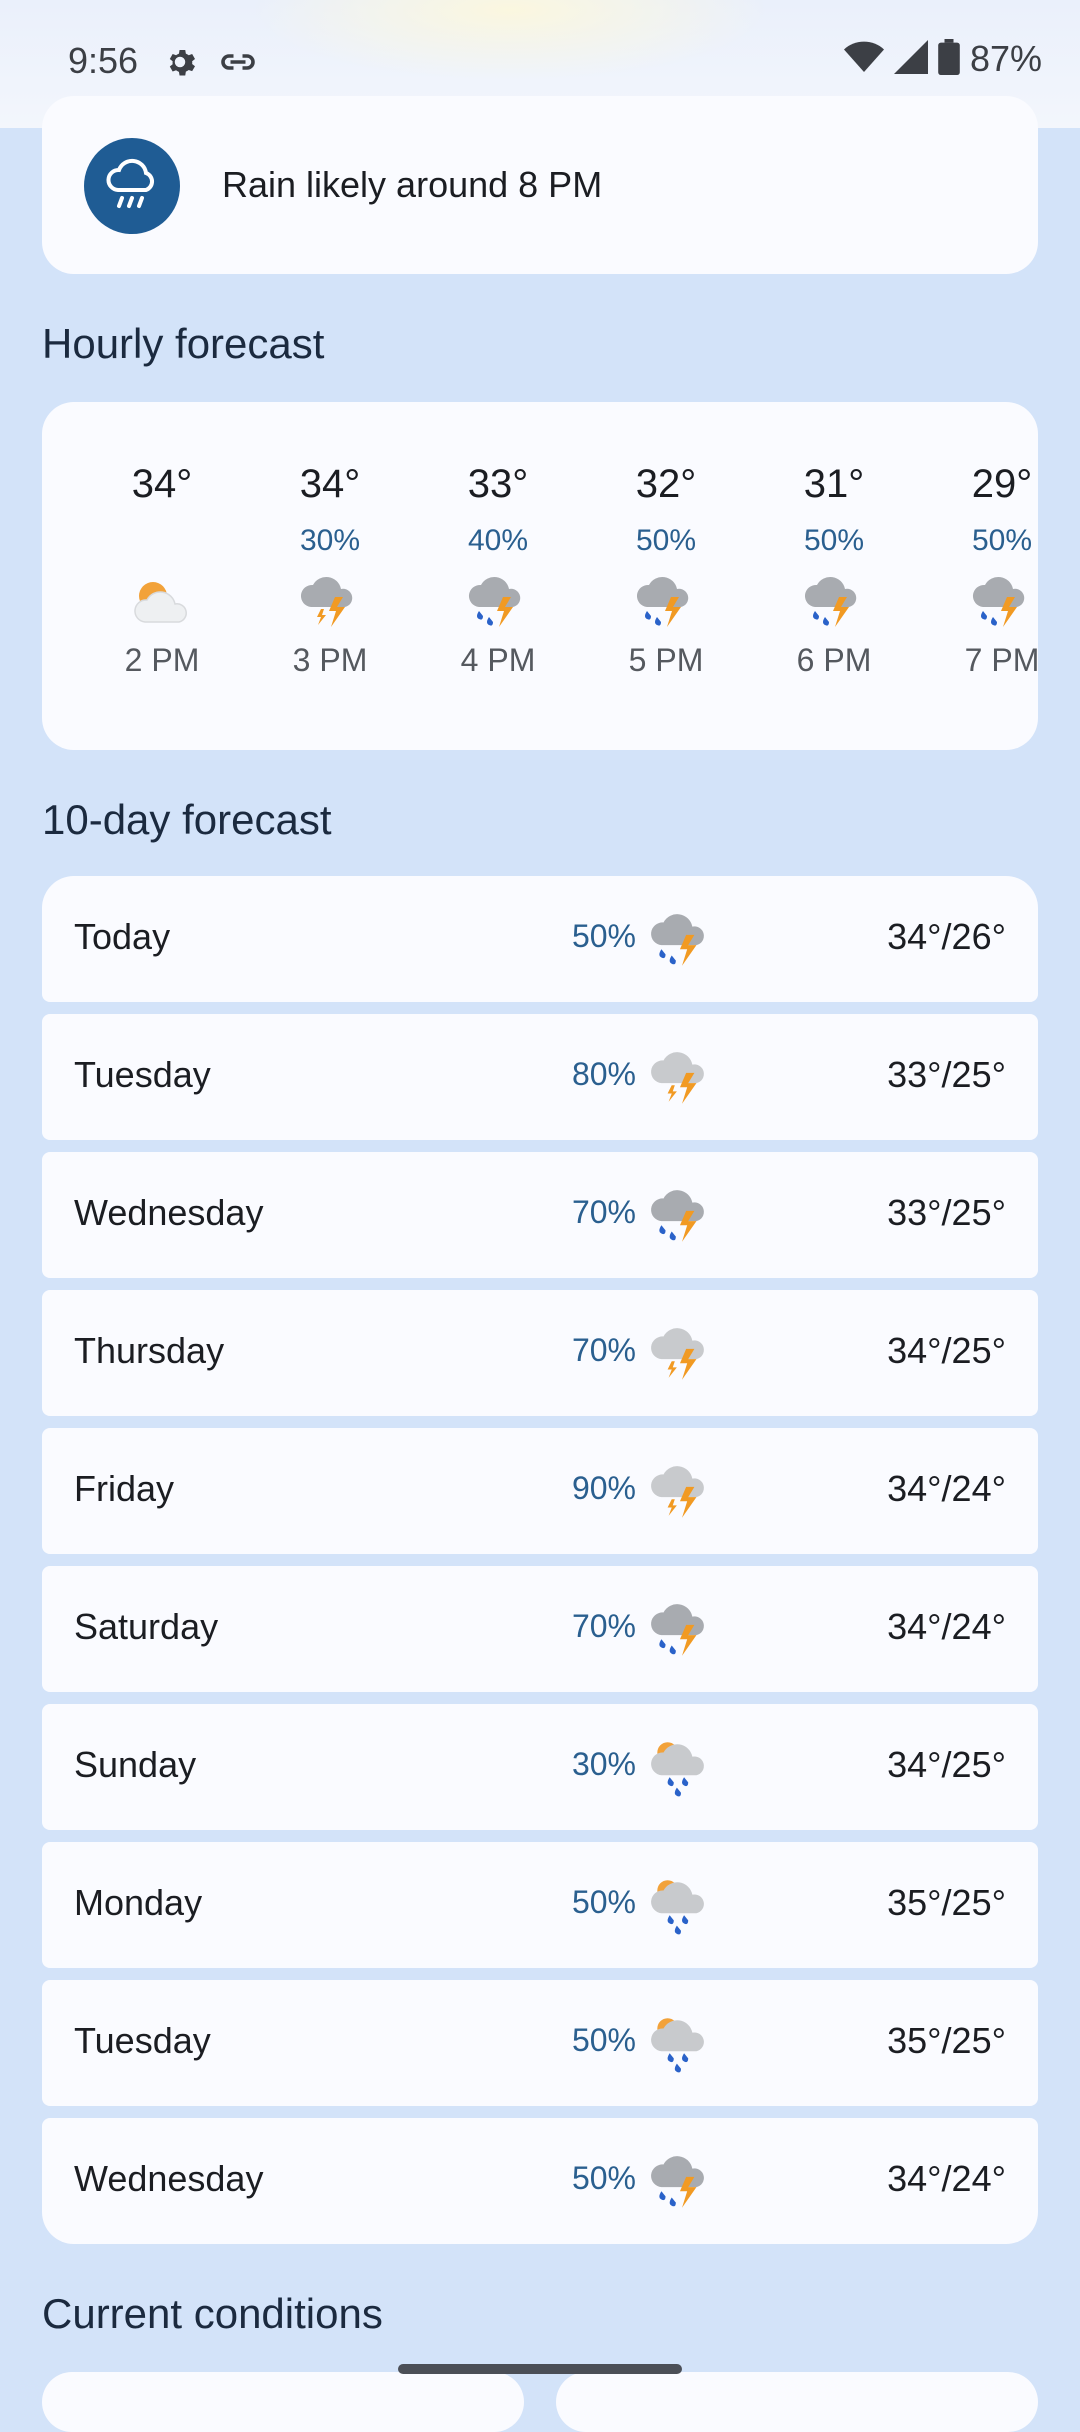  Describe the element at coordinates (540, 2043) in the screenshot. I see `daily-row: Tuesday 50% 35°/25°` at that location.